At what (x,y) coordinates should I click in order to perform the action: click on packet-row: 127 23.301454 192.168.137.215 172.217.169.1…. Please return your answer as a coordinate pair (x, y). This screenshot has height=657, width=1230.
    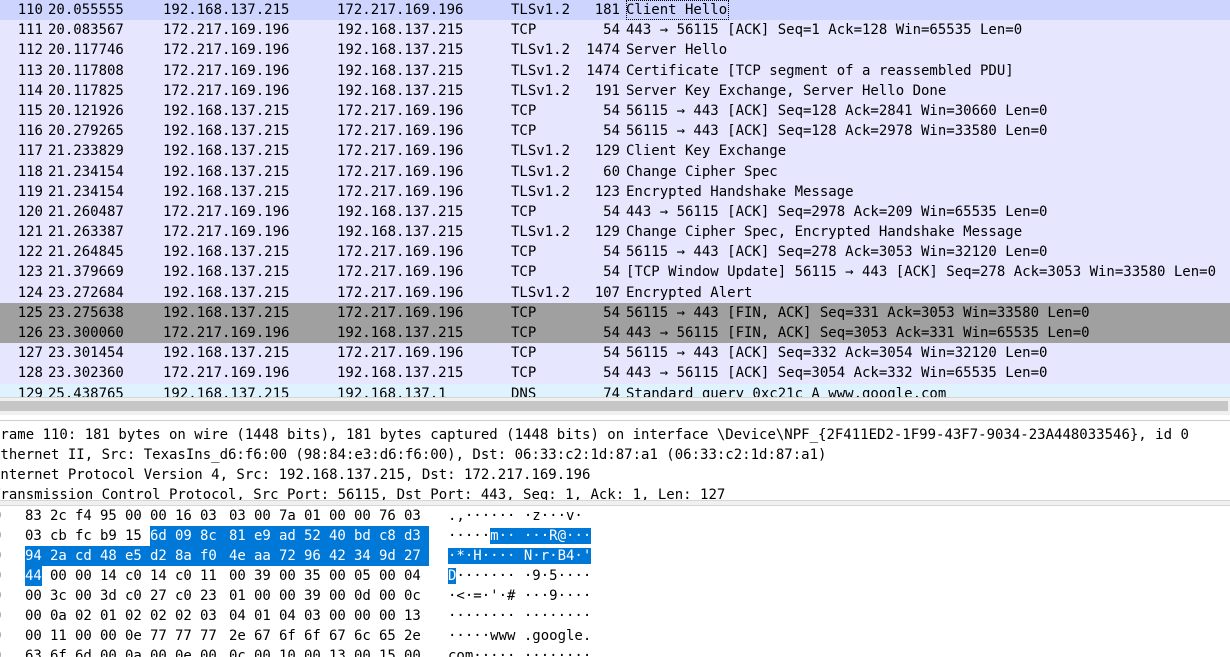
    Looking at the image, I should click on (615, 353).